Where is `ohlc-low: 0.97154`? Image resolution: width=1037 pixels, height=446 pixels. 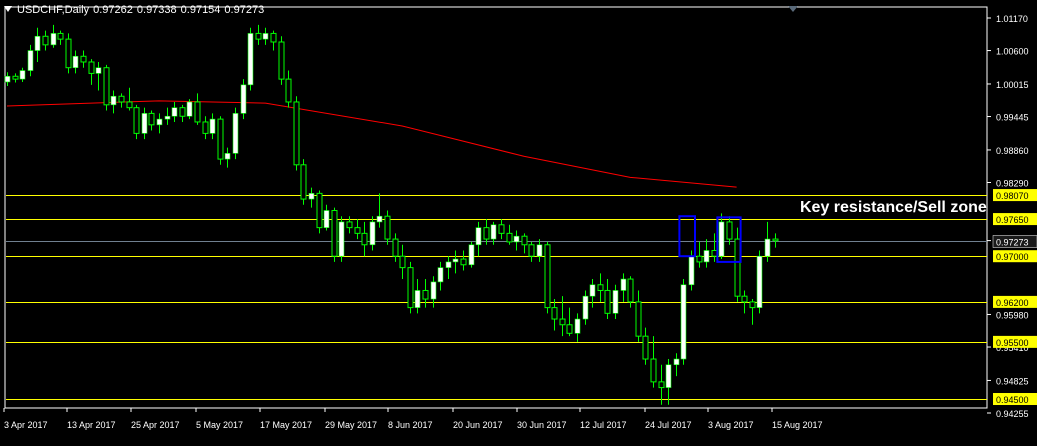 ohlc-low: 0.97154 is located at coordinates (200, 10).